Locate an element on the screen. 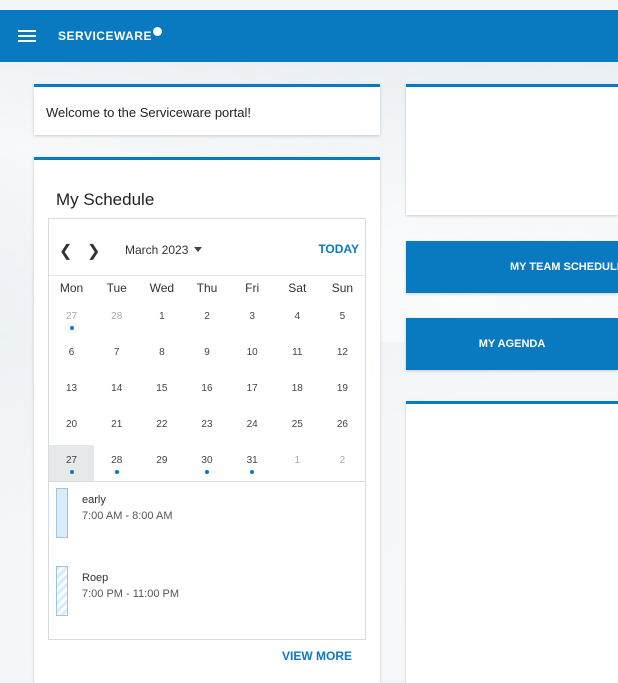 This screenshot has width=618, height=683. my-team-schedule-button: MY TEAM SCHEDULE is located at coordinates (512, 267).